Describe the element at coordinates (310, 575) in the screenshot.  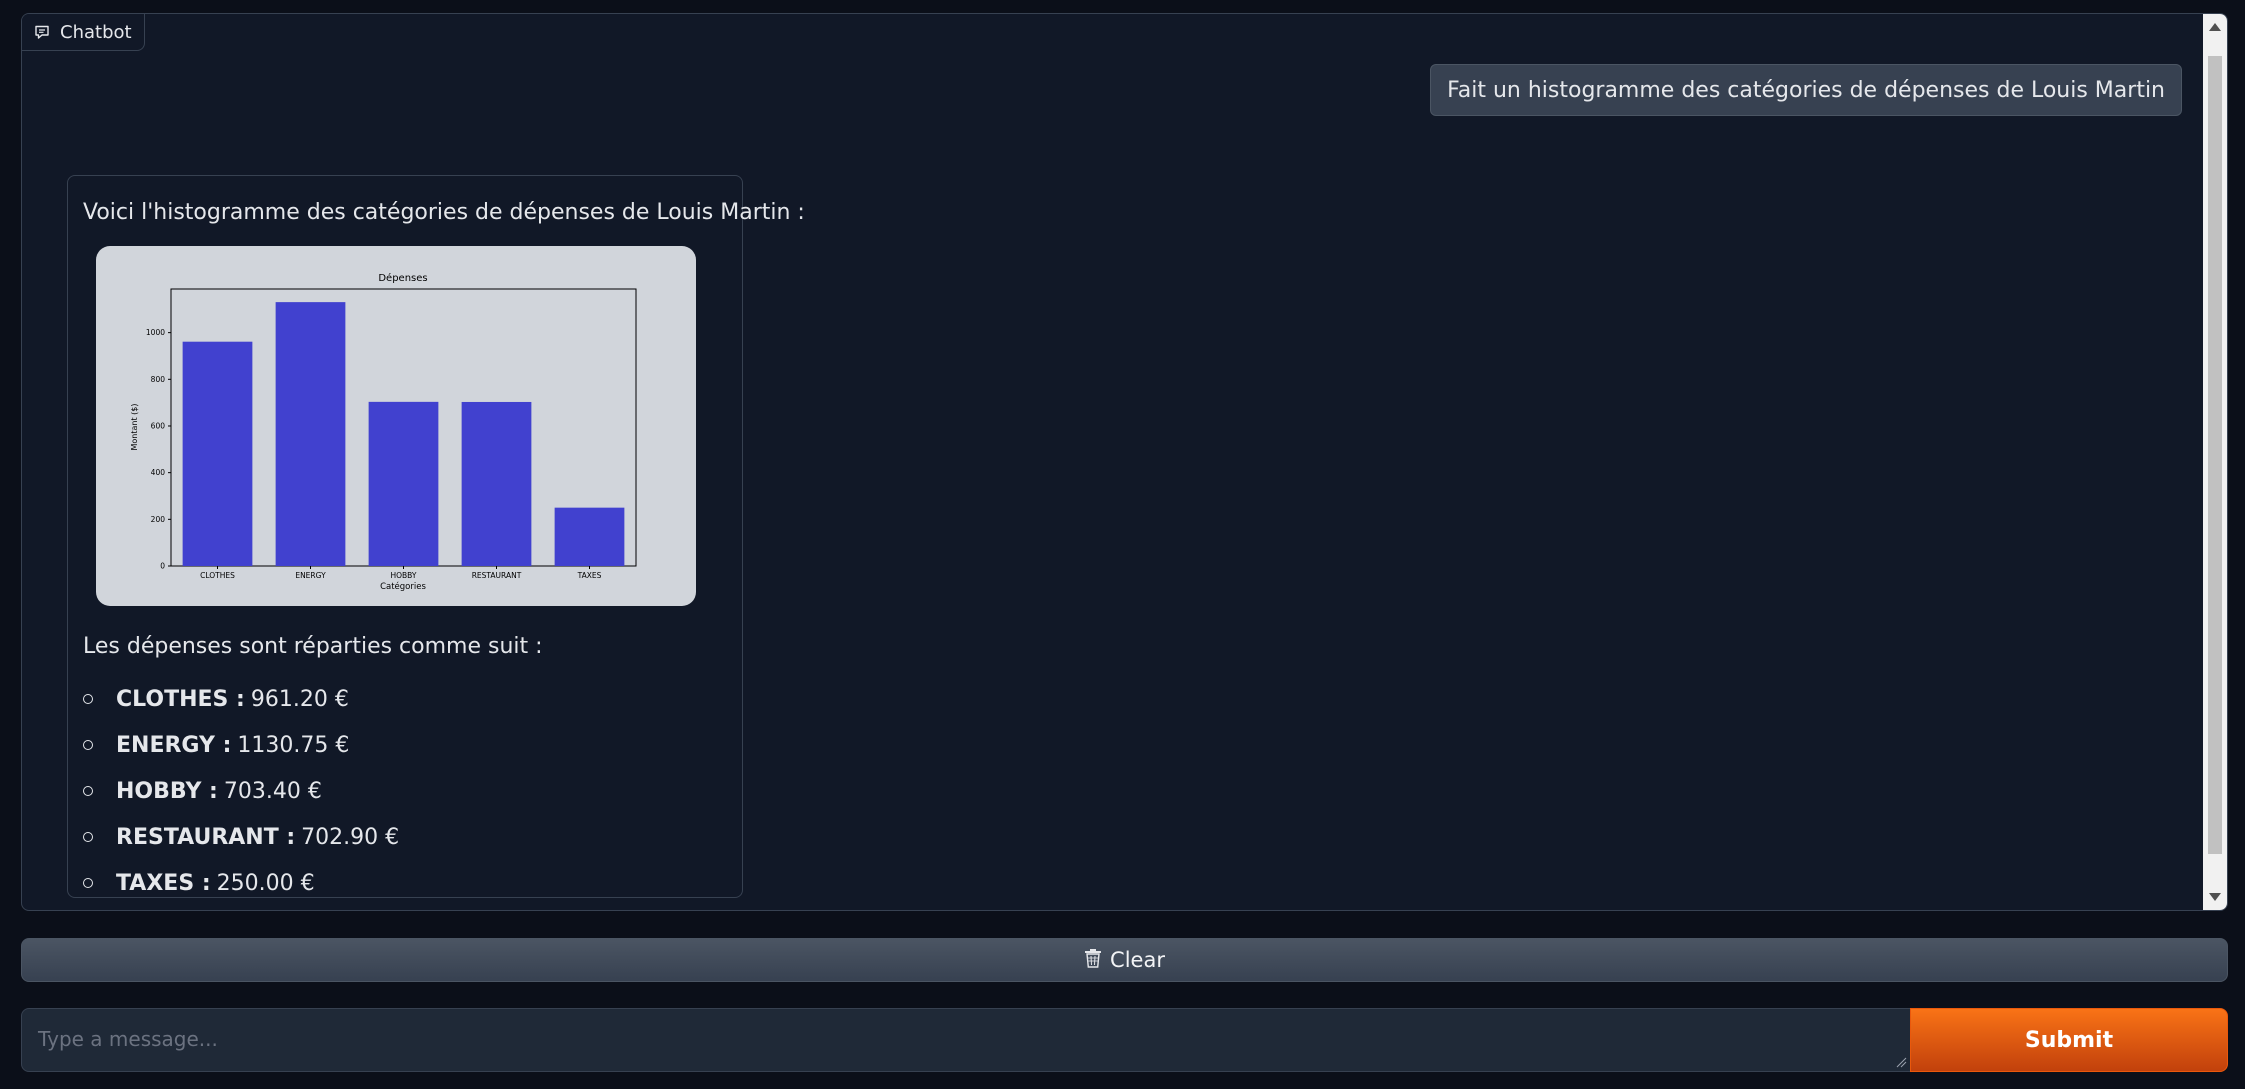
I see `x-tick-label: ENERGY` at that location.